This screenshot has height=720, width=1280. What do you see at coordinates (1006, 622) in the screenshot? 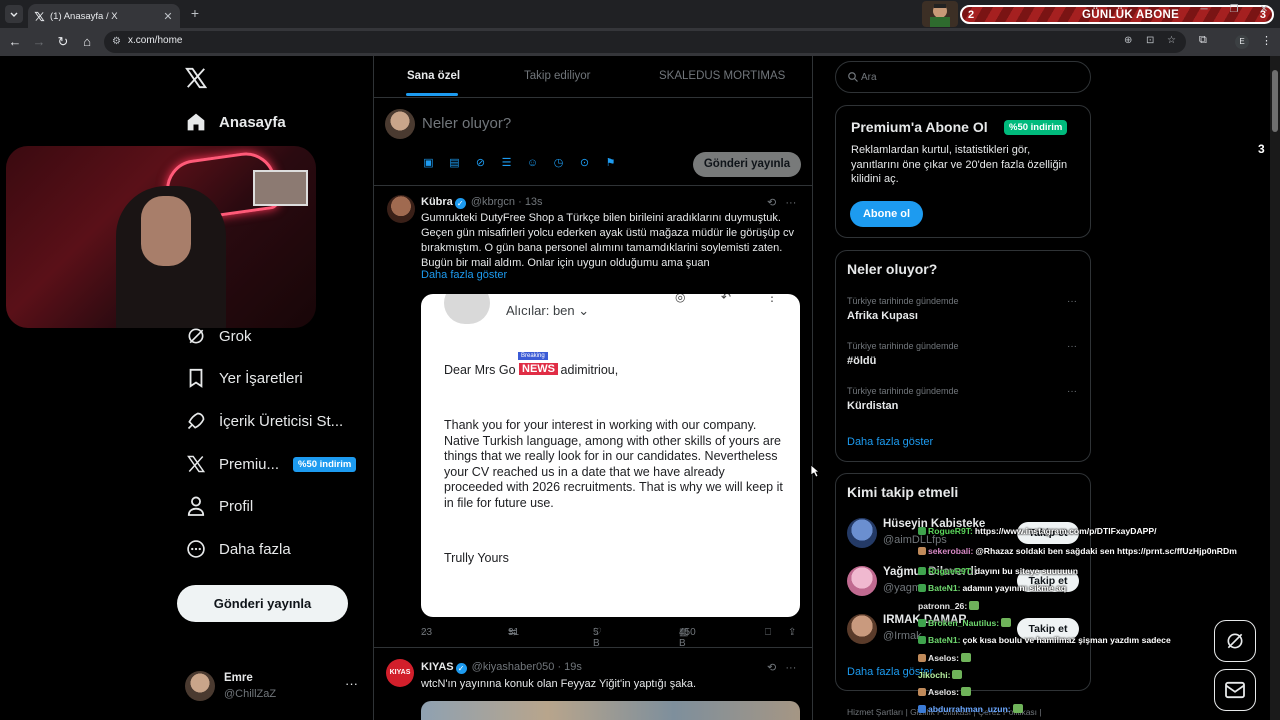
I see `emote-icon` at bounding box center [1006, 622].